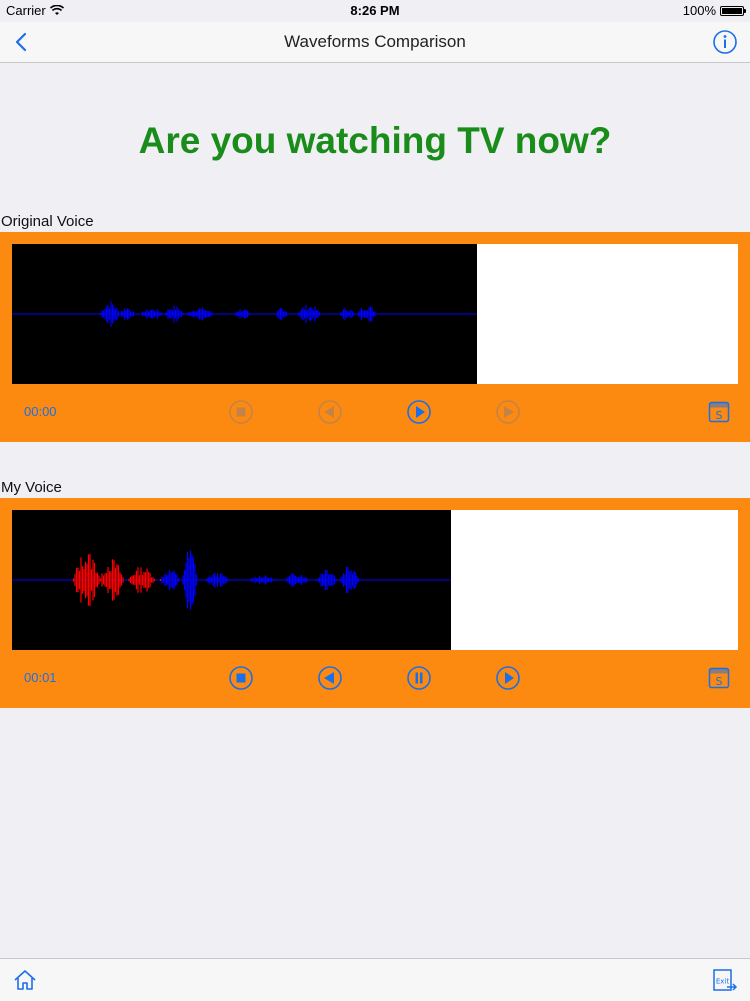 The height and width of the screenshot is (1001, 750). Describe the element at coordinates (375, 979) in the screenshot. I see `bottom-toolbar: Exit` at that location.